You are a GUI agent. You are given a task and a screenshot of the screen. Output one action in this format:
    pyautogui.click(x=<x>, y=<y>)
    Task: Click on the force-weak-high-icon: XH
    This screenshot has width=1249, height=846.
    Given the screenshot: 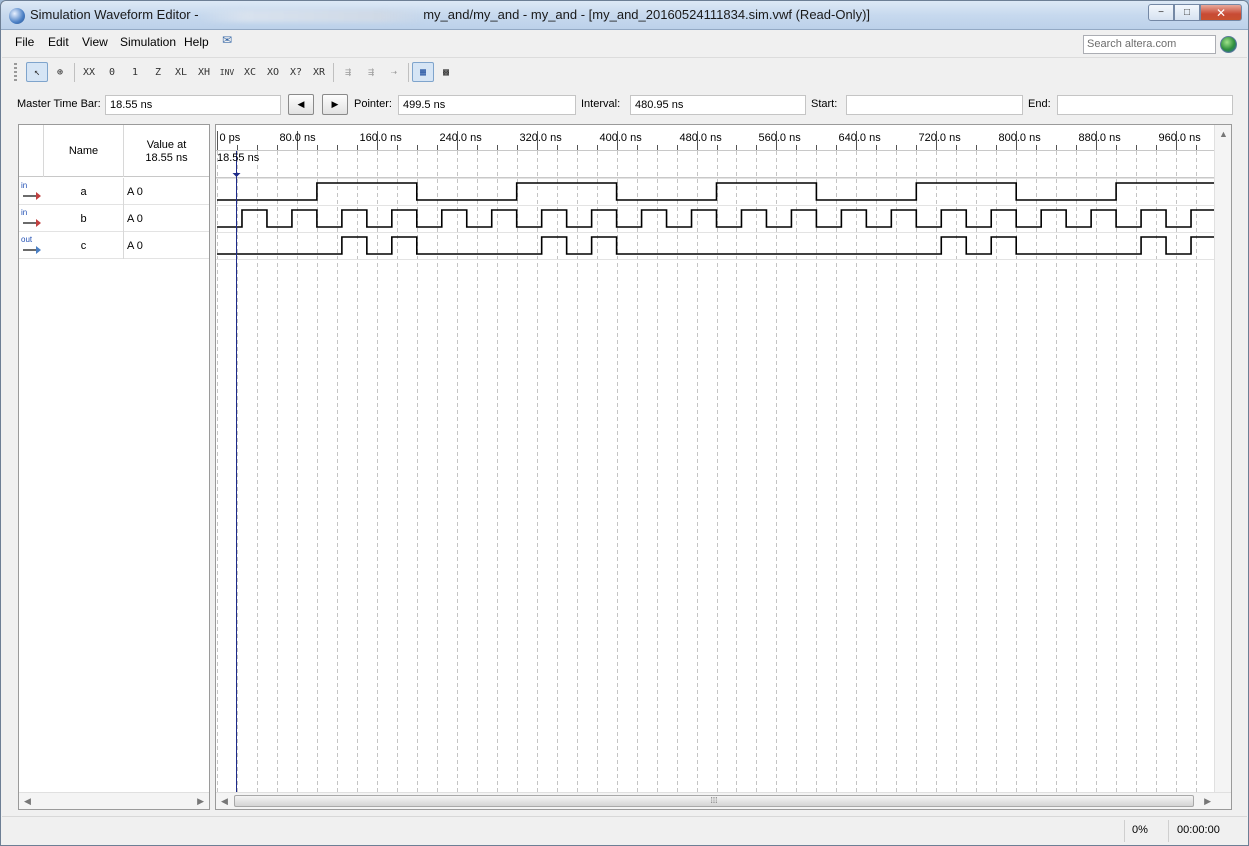 What is the action you would take?
    pyautogui.click(x=204, y=72)
    